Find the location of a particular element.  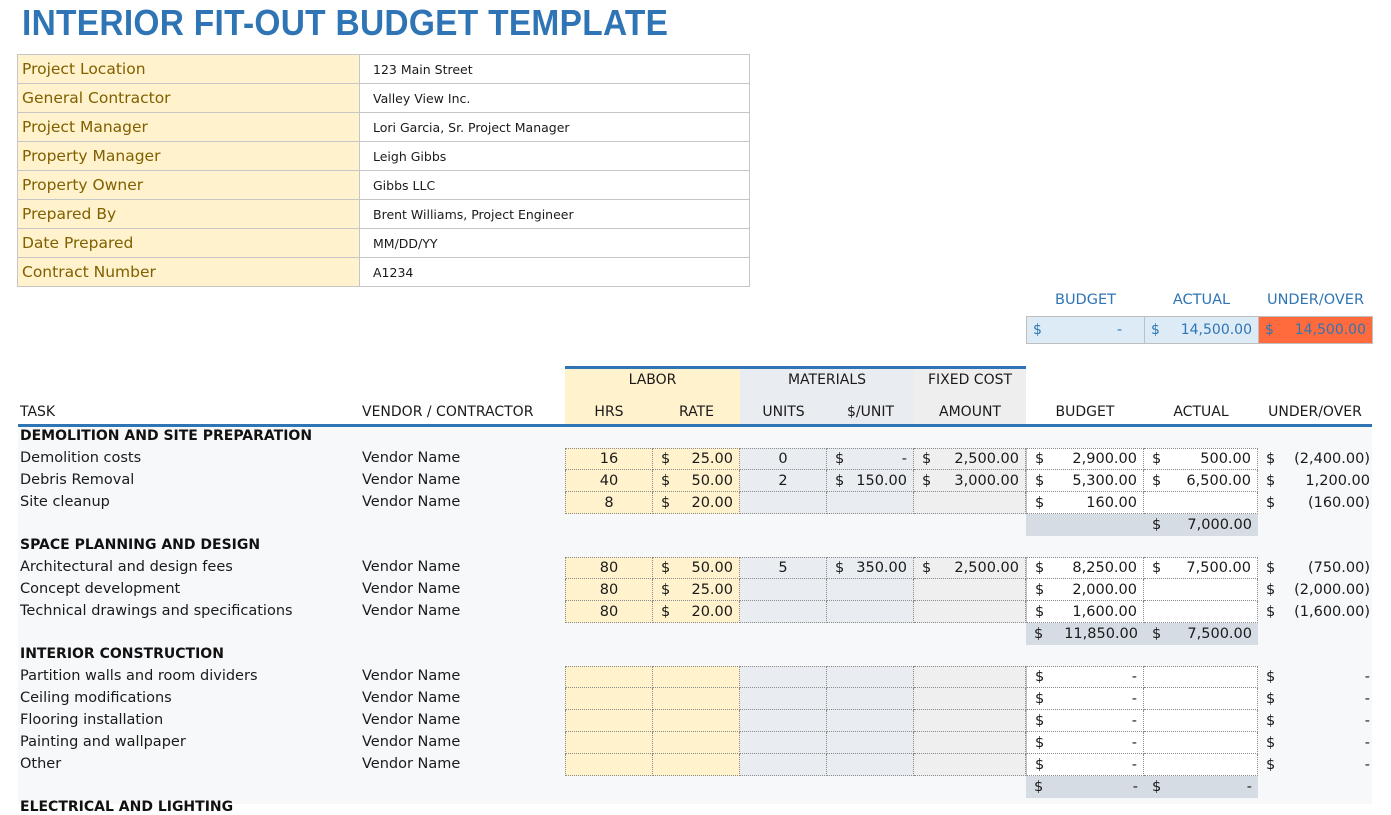

subtotal-budget-cell: $ - is located at coordinates (1085, 787).